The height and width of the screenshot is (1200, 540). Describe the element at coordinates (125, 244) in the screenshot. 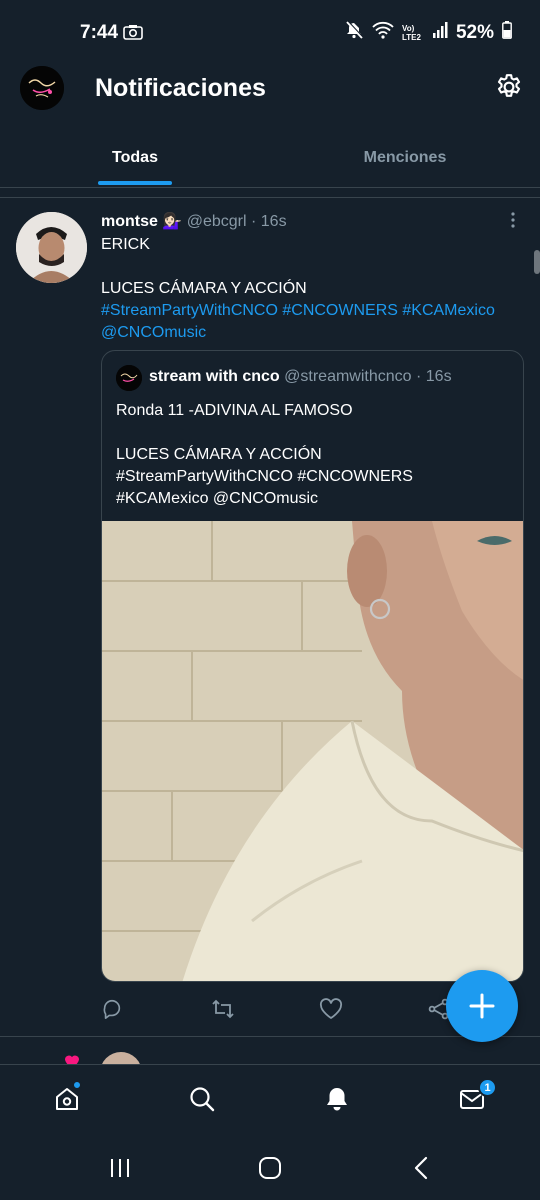

I see `tweet-text-line: ERICK` at that location.